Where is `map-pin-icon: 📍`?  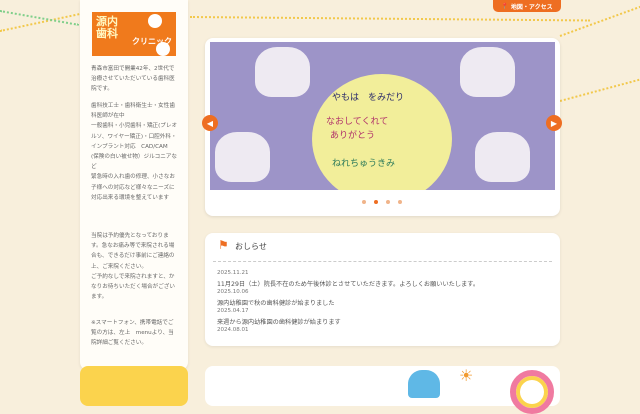 map-pin-icon: 📍 is located at coordinates (505, 6).